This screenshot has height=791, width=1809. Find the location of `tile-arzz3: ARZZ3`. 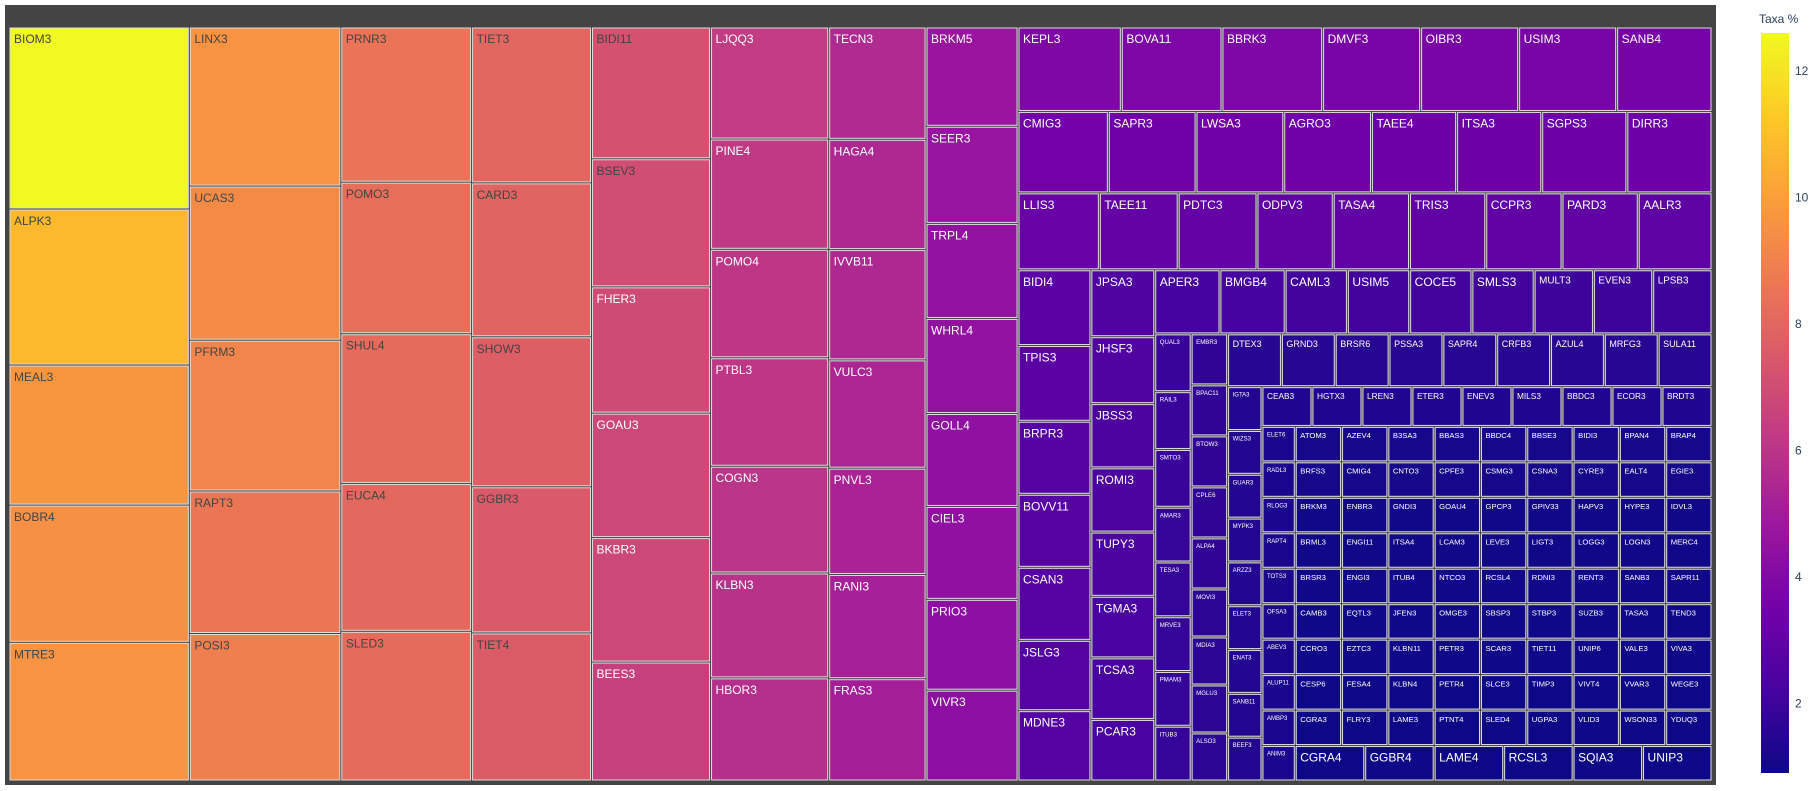

tile-arzz3: ARZZ3 is located at coordinates (1245, 584).